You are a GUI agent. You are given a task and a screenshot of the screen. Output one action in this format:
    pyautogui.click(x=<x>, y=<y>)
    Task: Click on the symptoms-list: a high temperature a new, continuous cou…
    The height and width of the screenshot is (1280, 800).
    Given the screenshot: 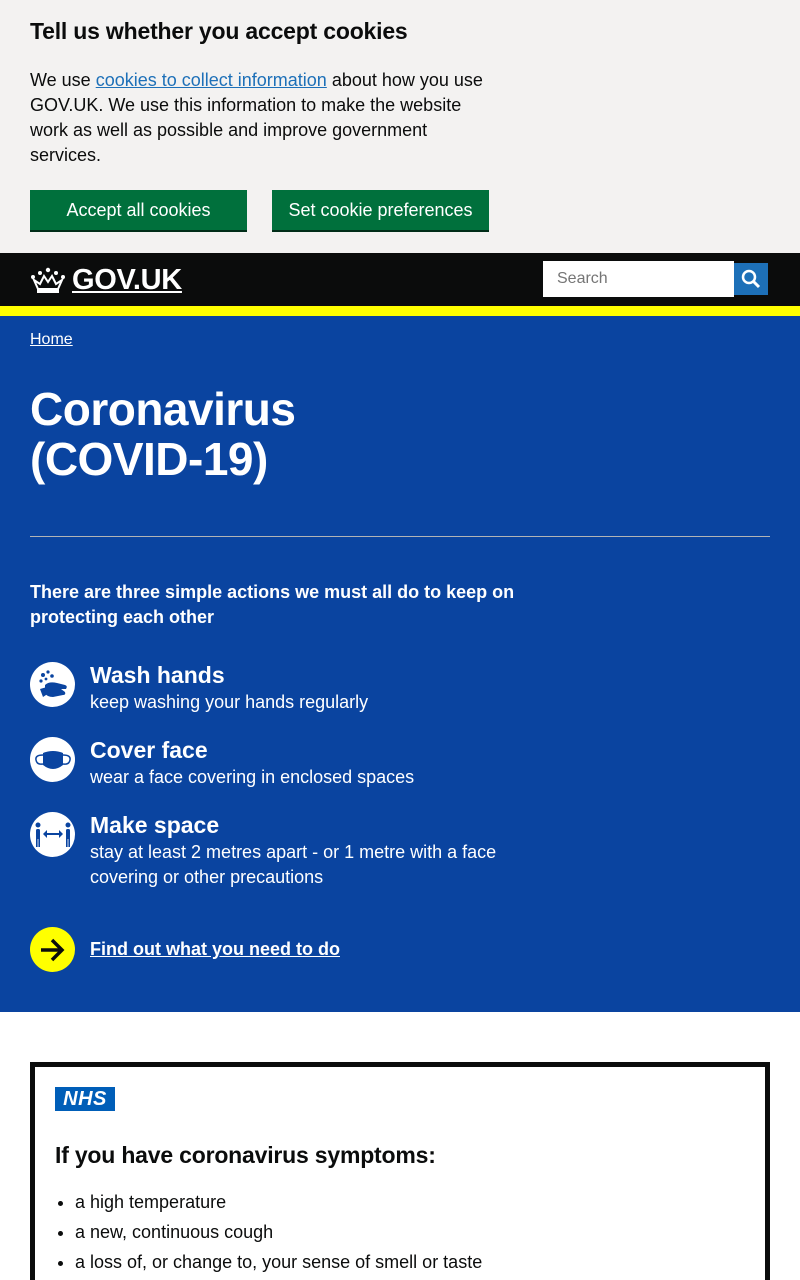 What is the action you would take?
    pyautogui.click(x=278, y=1232)
    